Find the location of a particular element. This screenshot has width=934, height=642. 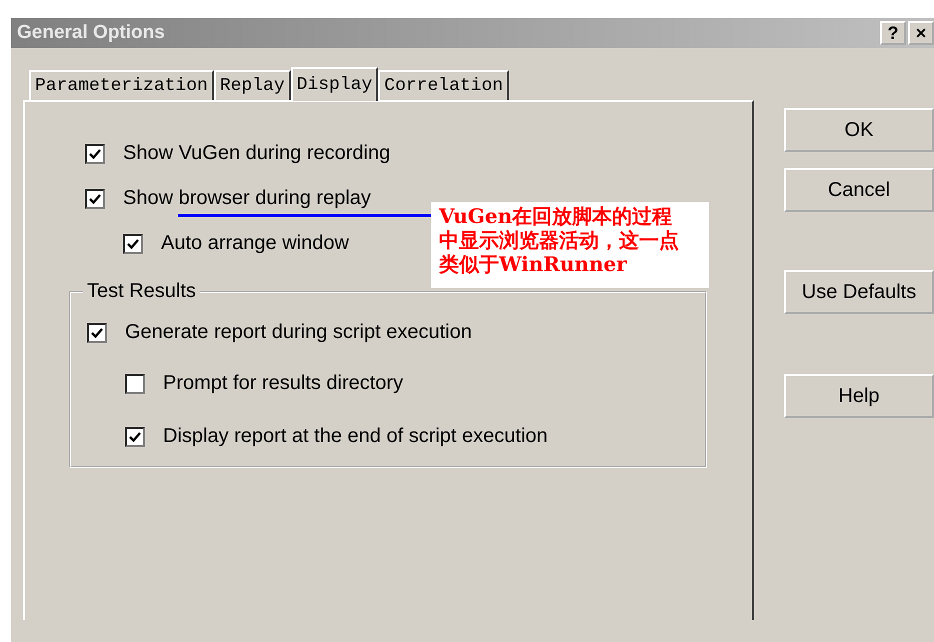

dialog-button: Cancel is located at coordinates (859, 190).